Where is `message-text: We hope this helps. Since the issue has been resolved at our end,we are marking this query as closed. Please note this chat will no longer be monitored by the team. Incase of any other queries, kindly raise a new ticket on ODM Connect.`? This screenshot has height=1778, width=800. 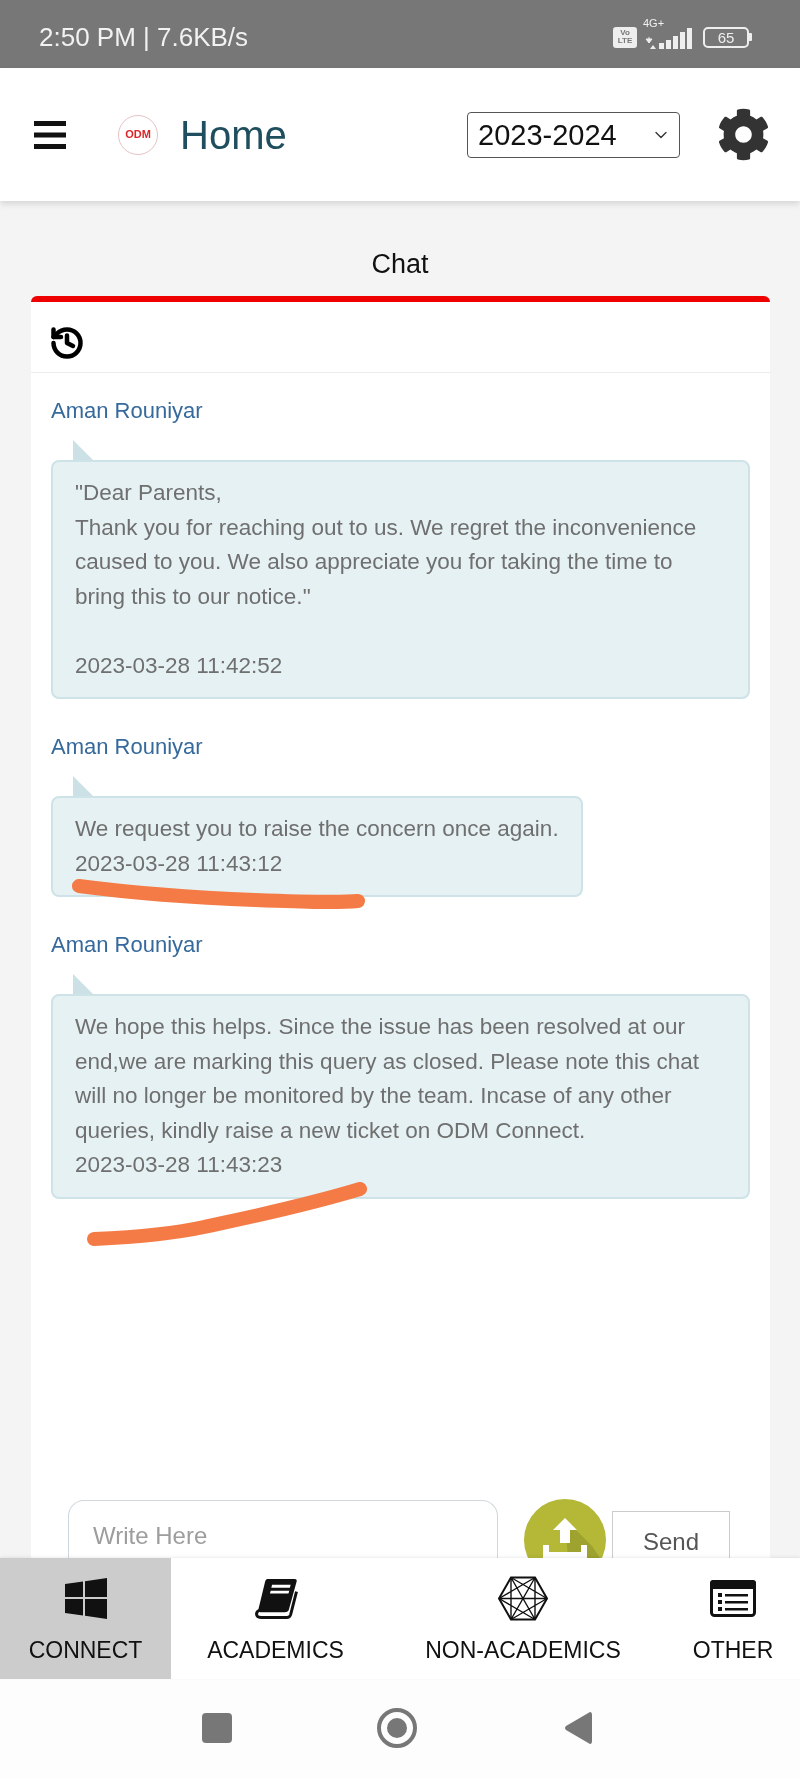
message-text: We hope this helps. Since the issue has been resolved at our end,we are marking this query as closed. Please note this chat will no longer be monitored by the team. Incase of any other queries, kindly raise a new ticket on ODM Connect. is located at coordinates (388, 1079).